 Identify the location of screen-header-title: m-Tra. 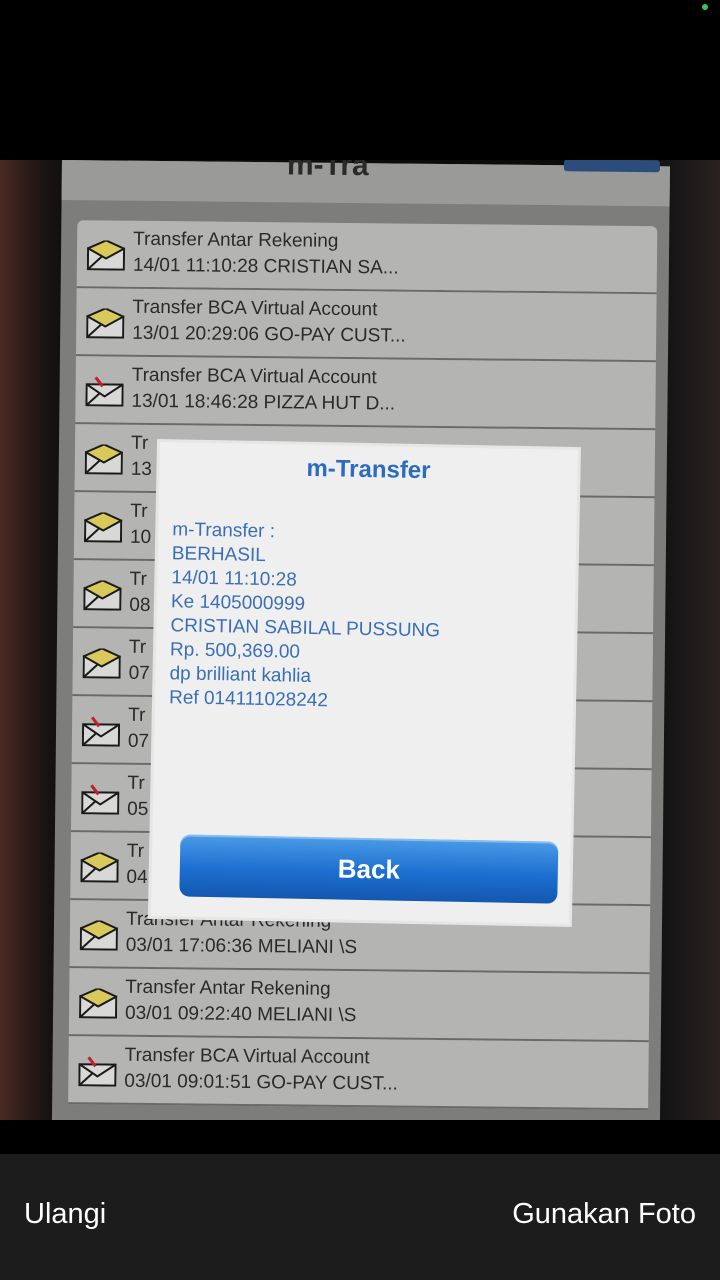
(327, 171).